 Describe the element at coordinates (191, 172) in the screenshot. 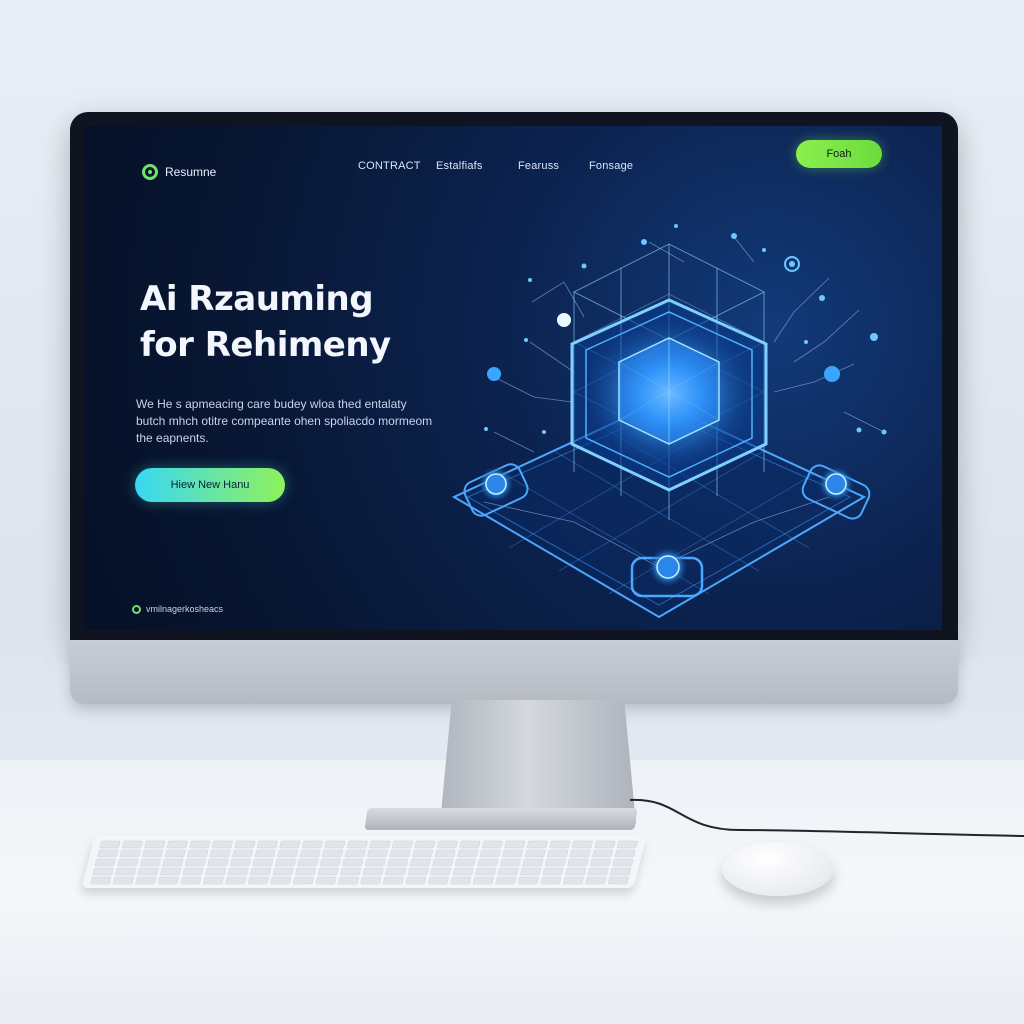

I see `brand-name: Resumne` at that location.